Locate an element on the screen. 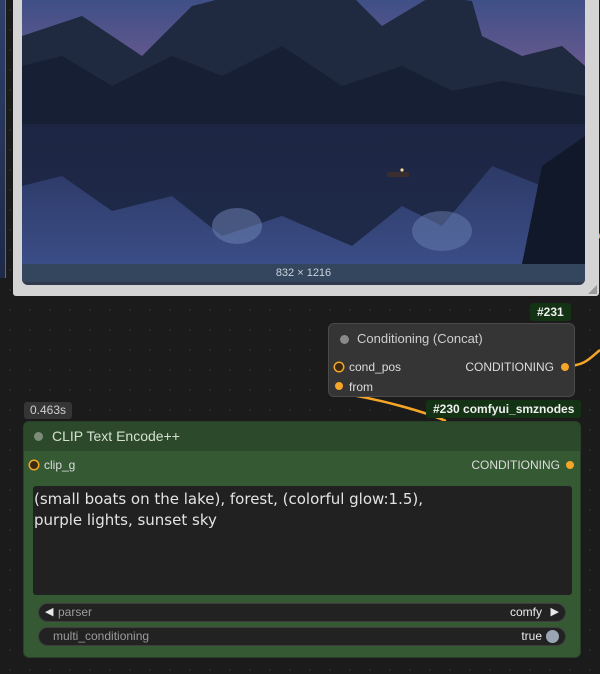  resize-handle-icon is located at coordinates (592, 289).